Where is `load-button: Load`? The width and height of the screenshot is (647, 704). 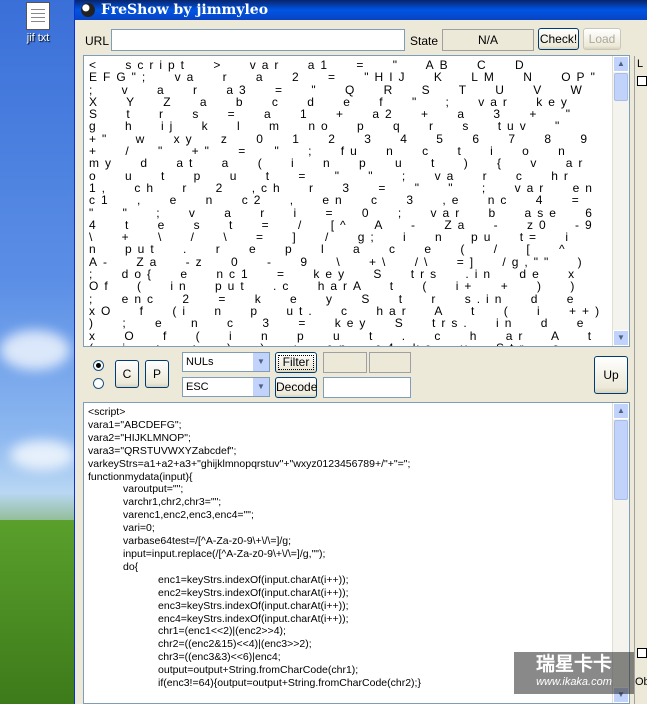
load-button: Load is located at coordinates (602, 39).